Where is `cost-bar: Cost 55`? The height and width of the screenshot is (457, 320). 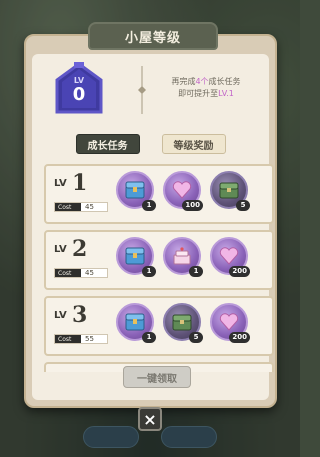 cost-bar: Cost 55 is located at coordinates (81, 339).